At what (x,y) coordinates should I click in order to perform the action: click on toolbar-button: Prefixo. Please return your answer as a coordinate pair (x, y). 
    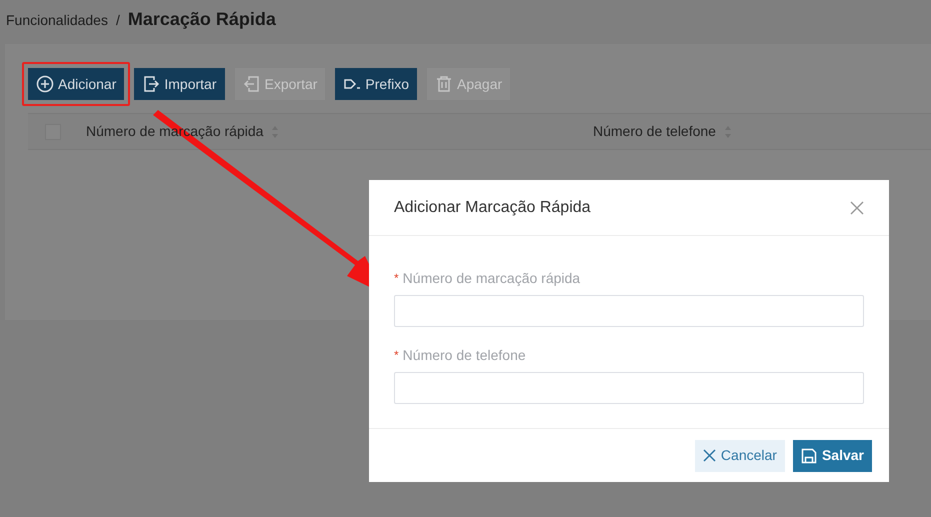
    Looking at the image, I should click on (376, 84).